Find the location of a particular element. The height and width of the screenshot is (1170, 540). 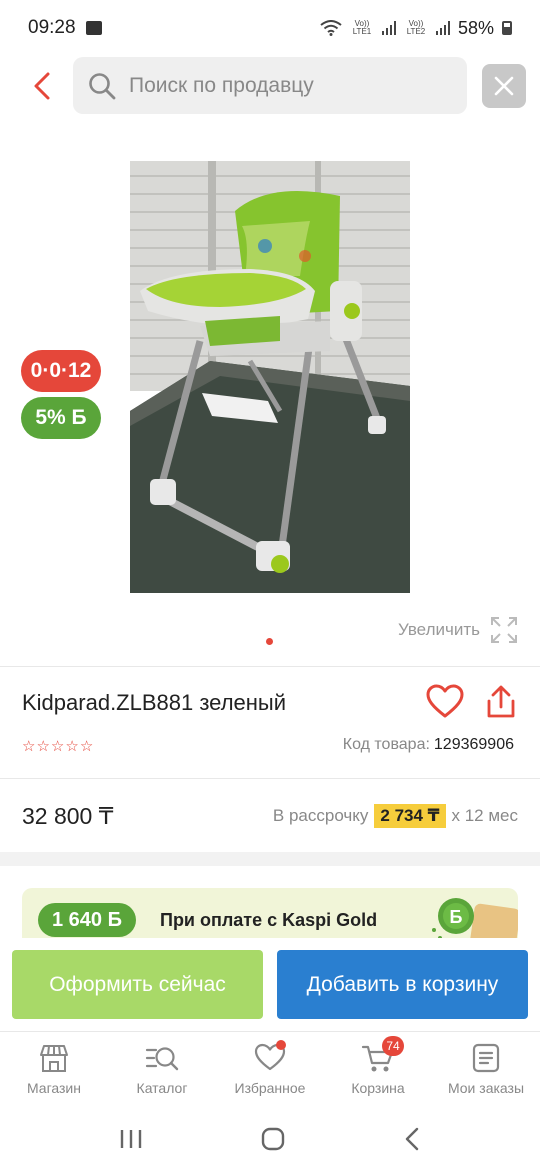

system-nav-bar is located at coordinates (270, 1139).